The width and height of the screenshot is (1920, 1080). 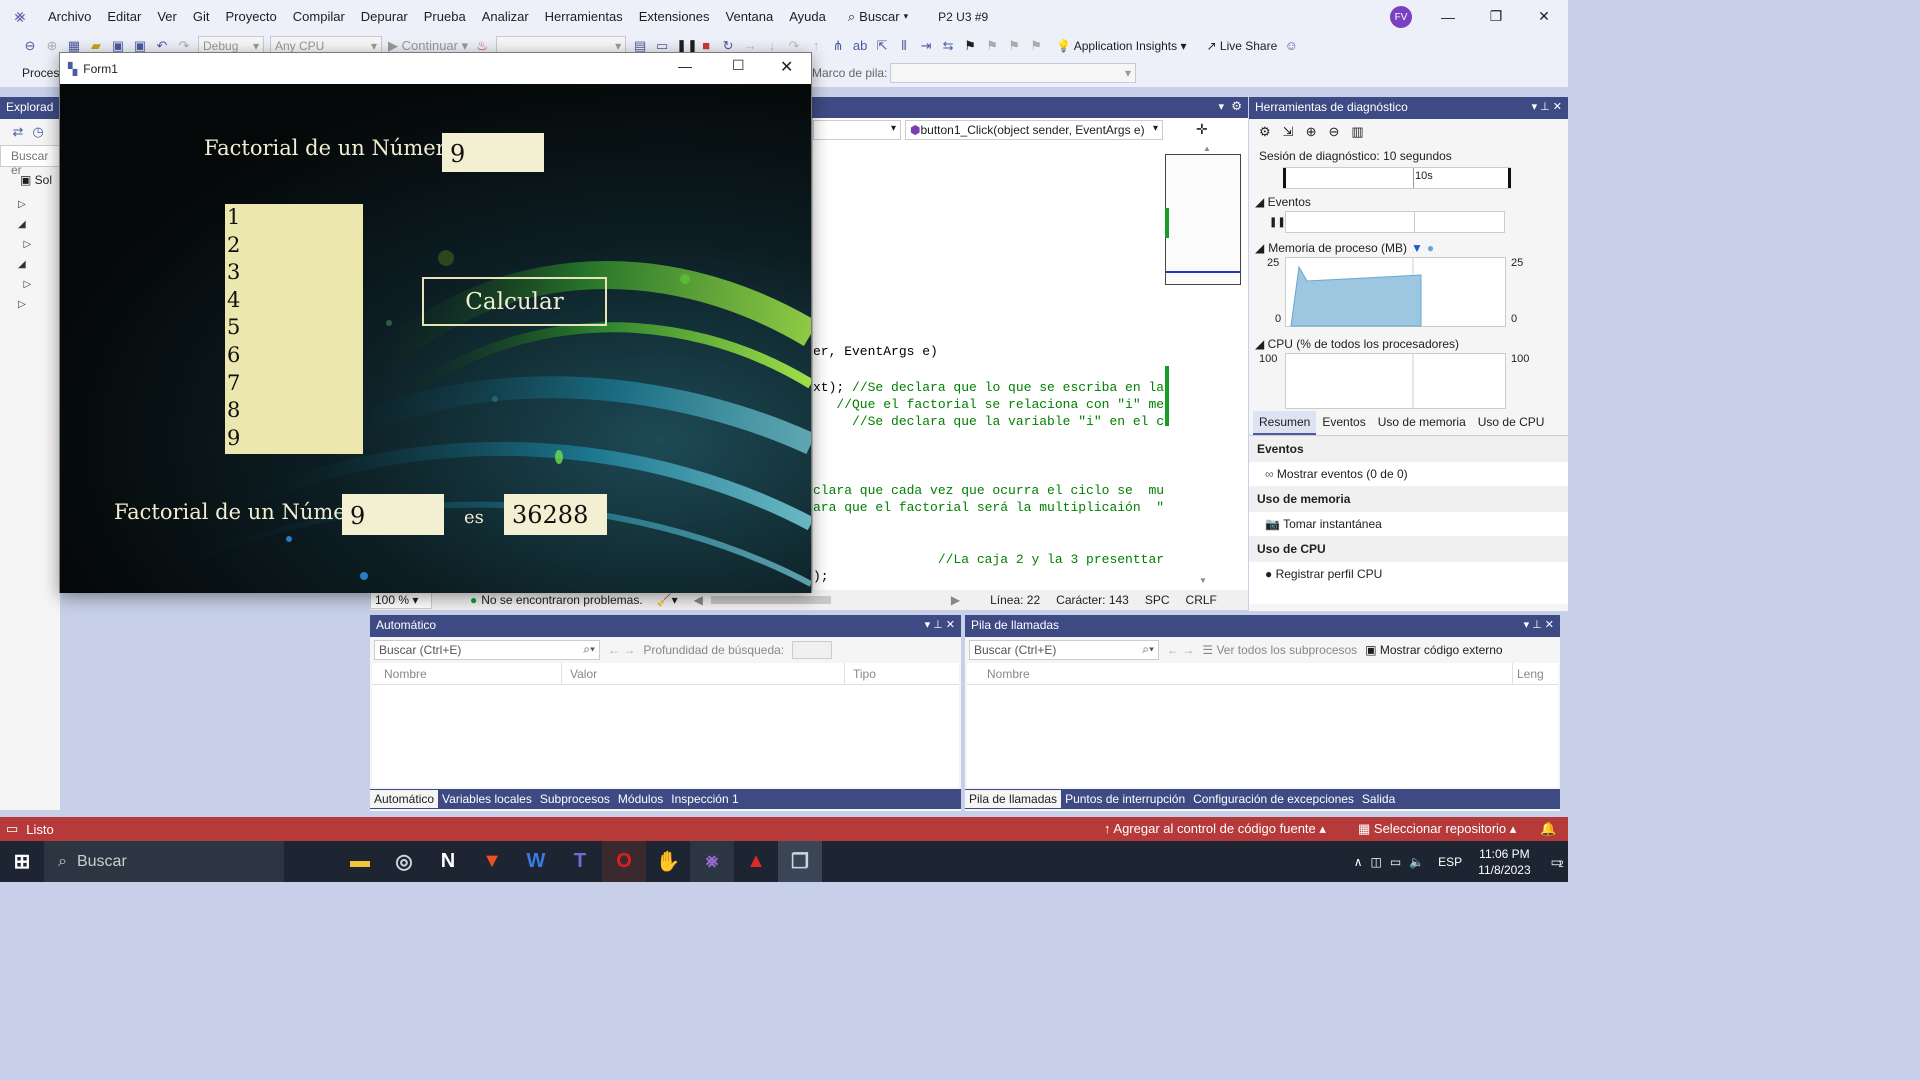 What do you see at coordinates (640, 799) in the screenshot?
I see `tab-modulos: Módulos` at bounding box center [640, 799].